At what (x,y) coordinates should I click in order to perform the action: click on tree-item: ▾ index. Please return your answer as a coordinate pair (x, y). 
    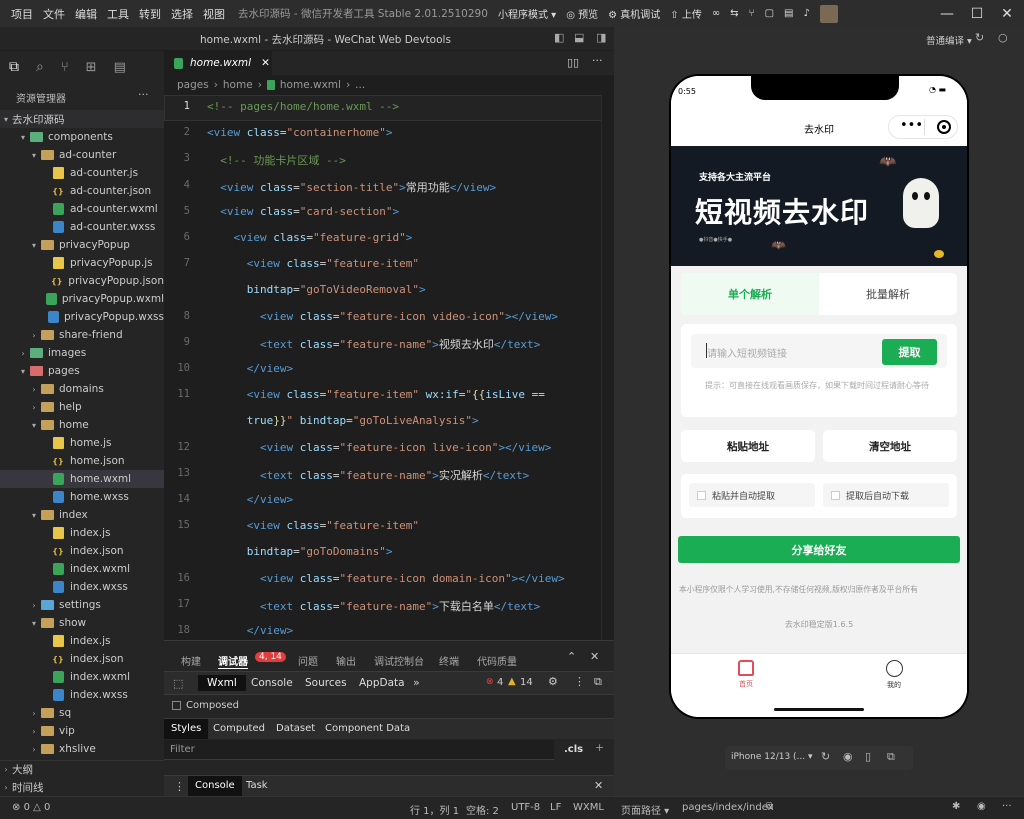
    Looking at the image, I should click on (82, 515).